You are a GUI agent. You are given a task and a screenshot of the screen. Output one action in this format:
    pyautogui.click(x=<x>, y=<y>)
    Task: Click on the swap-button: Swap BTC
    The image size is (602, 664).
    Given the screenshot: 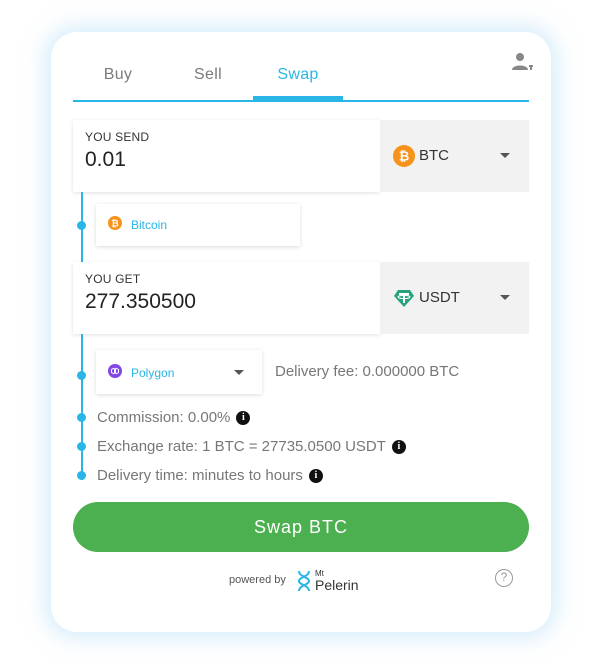 What is the action you would take?
    pyautogui.click(x=301, y=527)
    